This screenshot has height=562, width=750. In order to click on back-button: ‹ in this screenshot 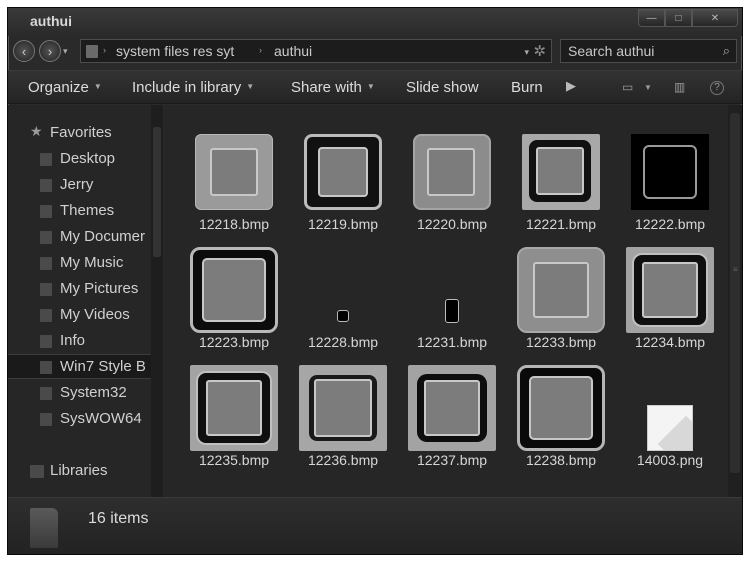, I will do `click(24, 51)`.